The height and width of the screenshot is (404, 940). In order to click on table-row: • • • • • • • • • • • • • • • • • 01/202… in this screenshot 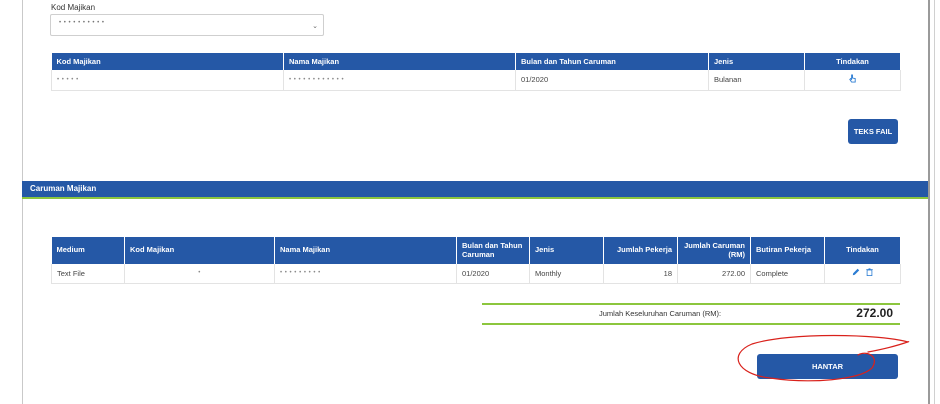, I will do `click(476, 80)`.